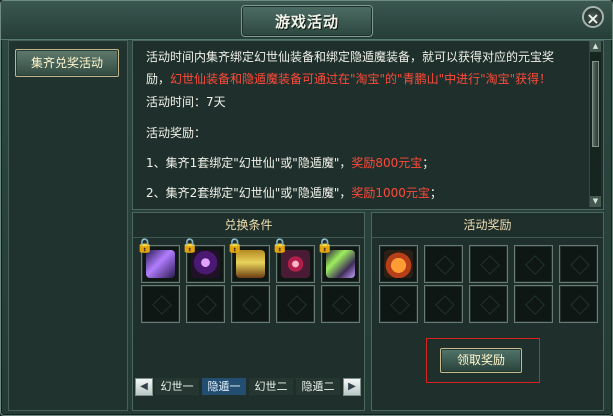  I want to click on scroll-down-icon: ▼, so click(595, 201).